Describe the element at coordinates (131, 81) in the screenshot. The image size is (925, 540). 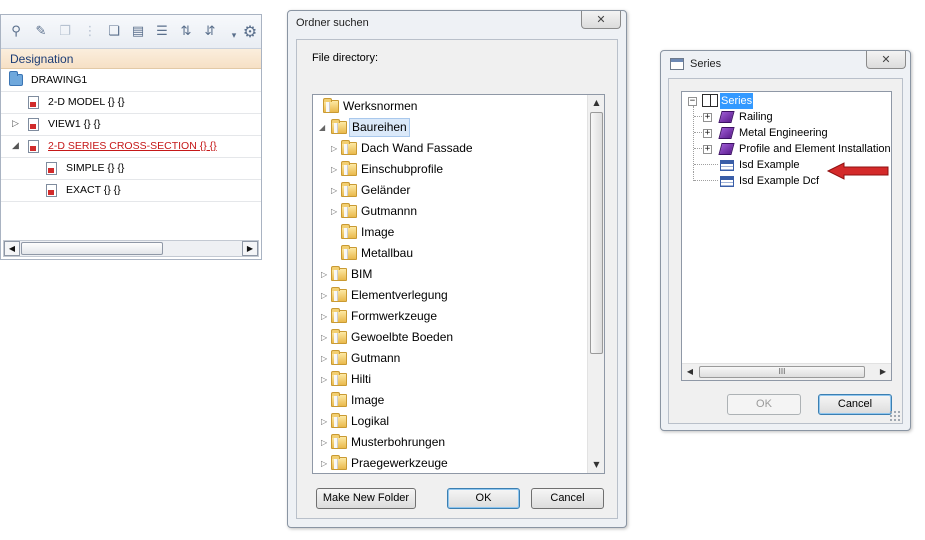
I see `tree-row-drawing: DRAWING1` at that location.